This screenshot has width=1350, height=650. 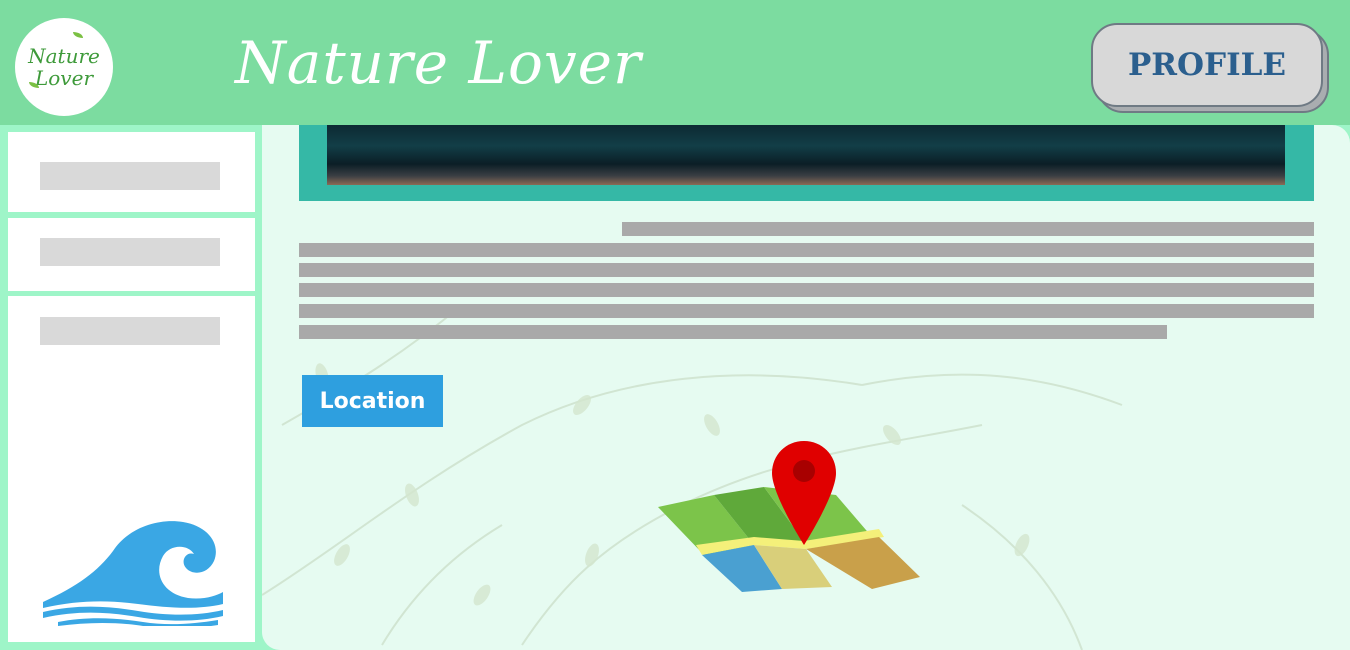 I want to click on location-button-label: Location, so click(x=372, y=401).